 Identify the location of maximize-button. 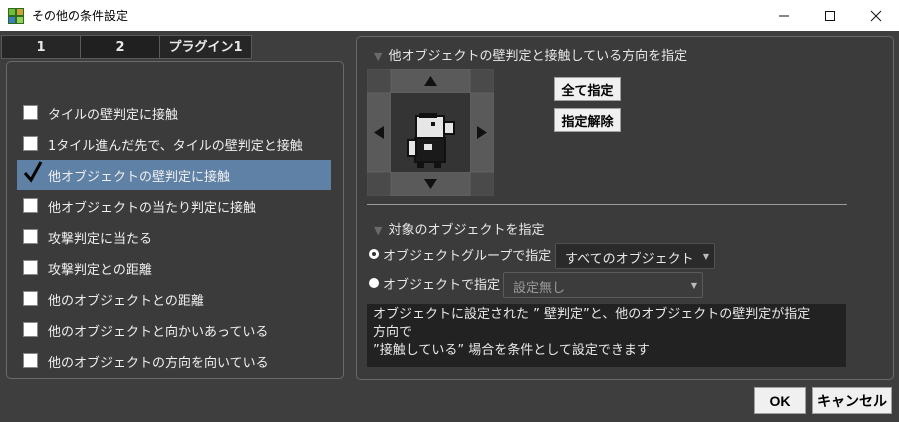
(830, 15).